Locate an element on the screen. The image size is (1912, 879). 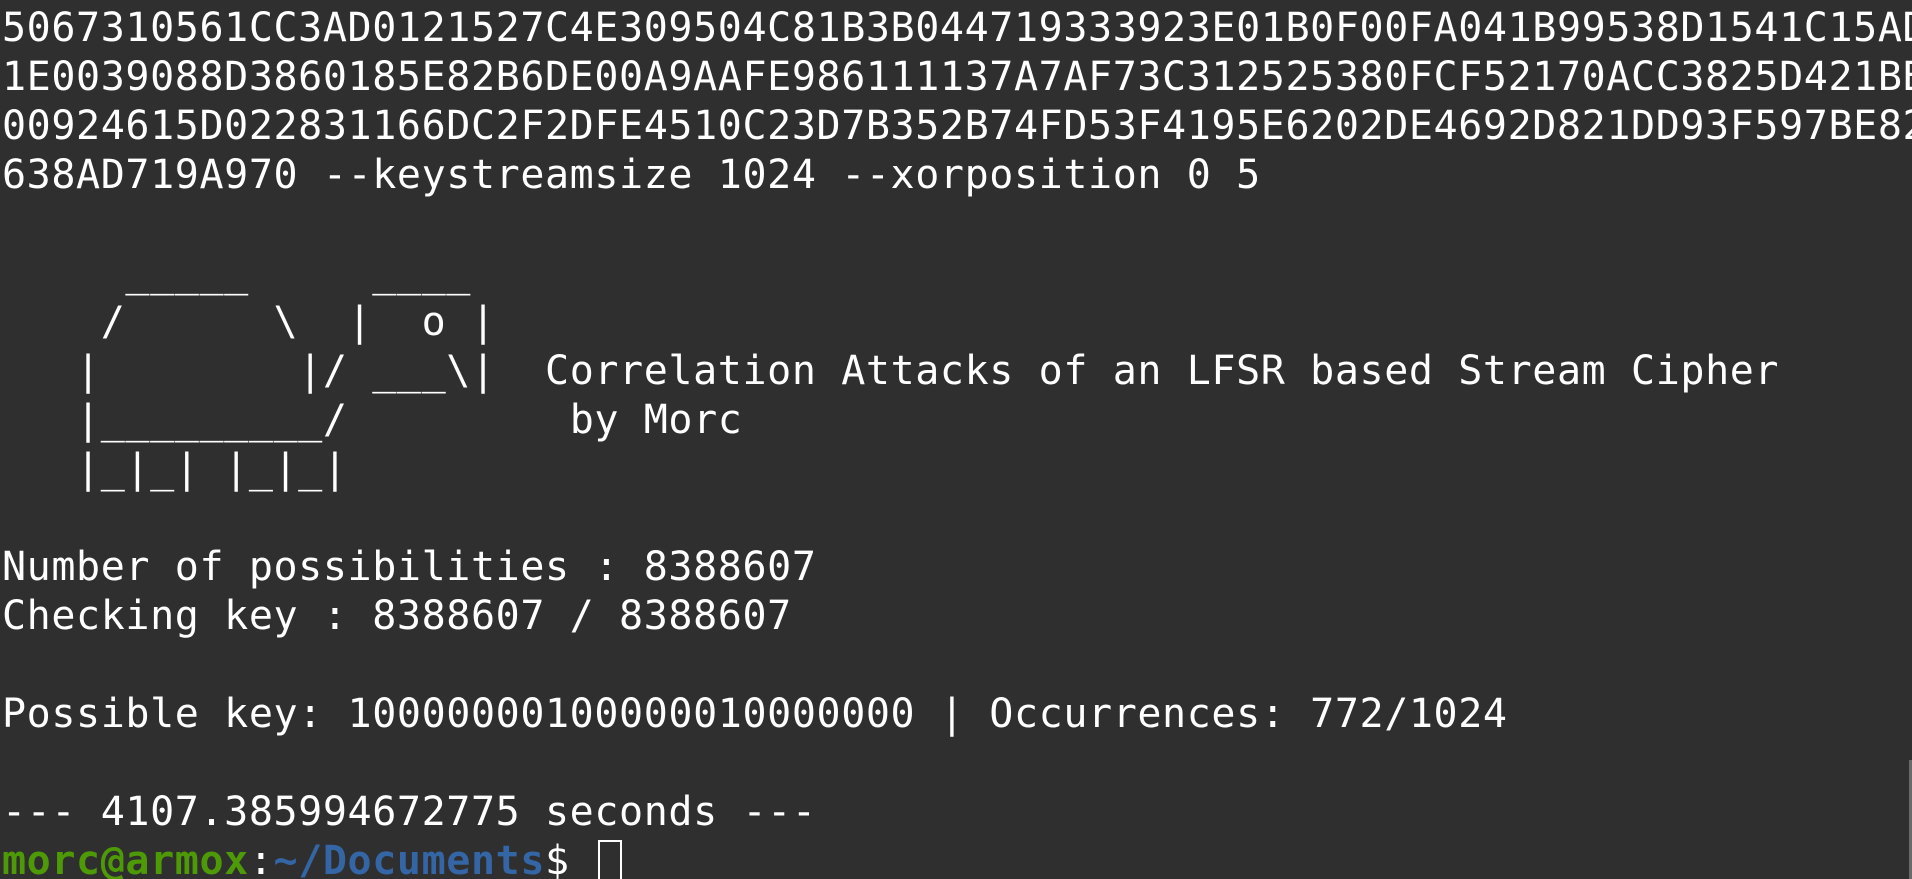
banner-row-4: |_________/ by Morc is located at coordinates (957, 420).